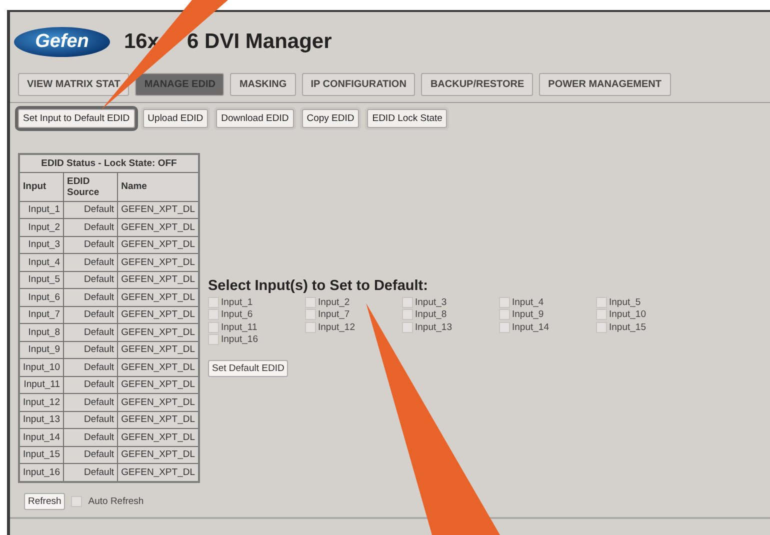 Image resolution: width=770 pixels, height=535 pixels. I want to click on input-label: Input_4, so click(528, 302).